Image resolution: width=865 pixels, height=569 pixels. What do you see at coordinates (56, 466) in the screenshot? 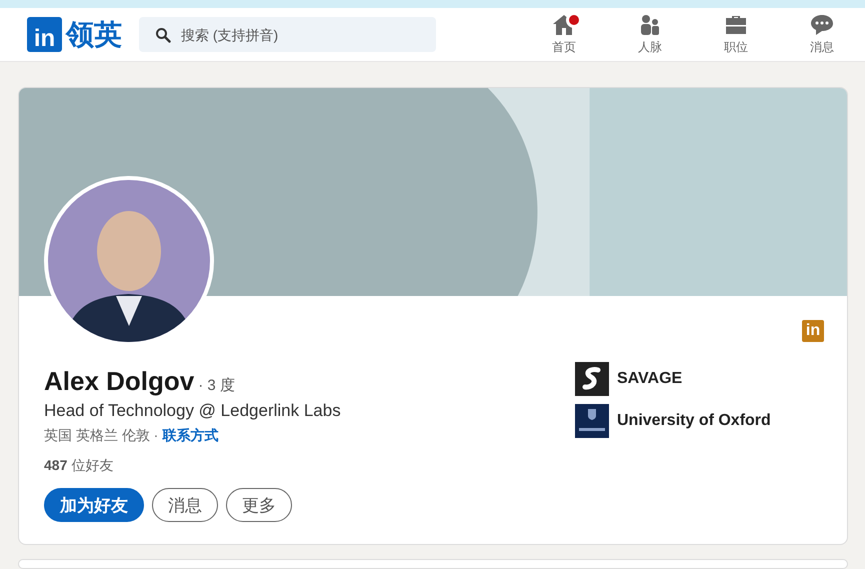
I see `connections-count: 487` at bounding box center [56, 466].